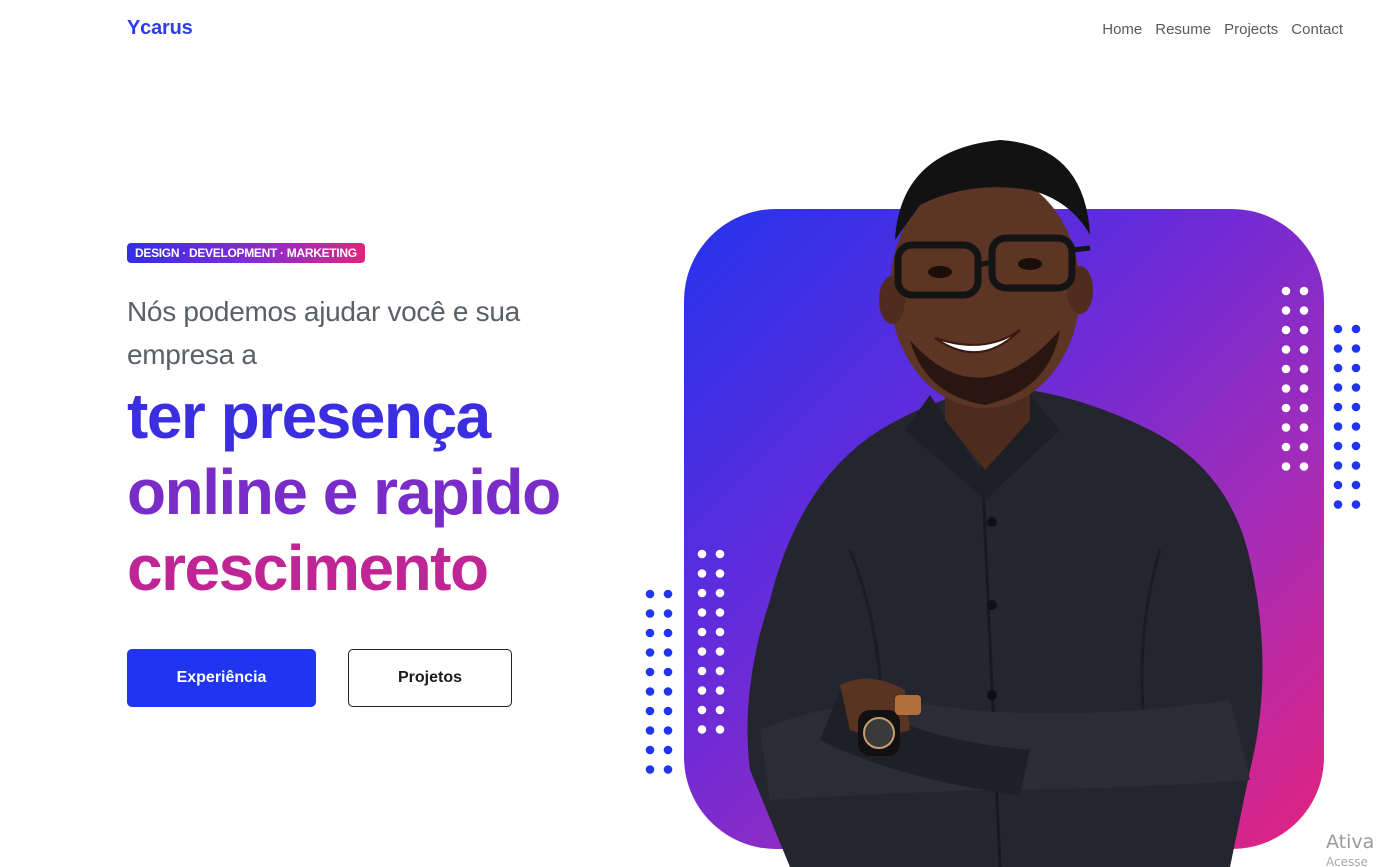 The width and height of the screenshot is (1376, 867). I want to click on projects-button: Projetos, so click(430, 678).